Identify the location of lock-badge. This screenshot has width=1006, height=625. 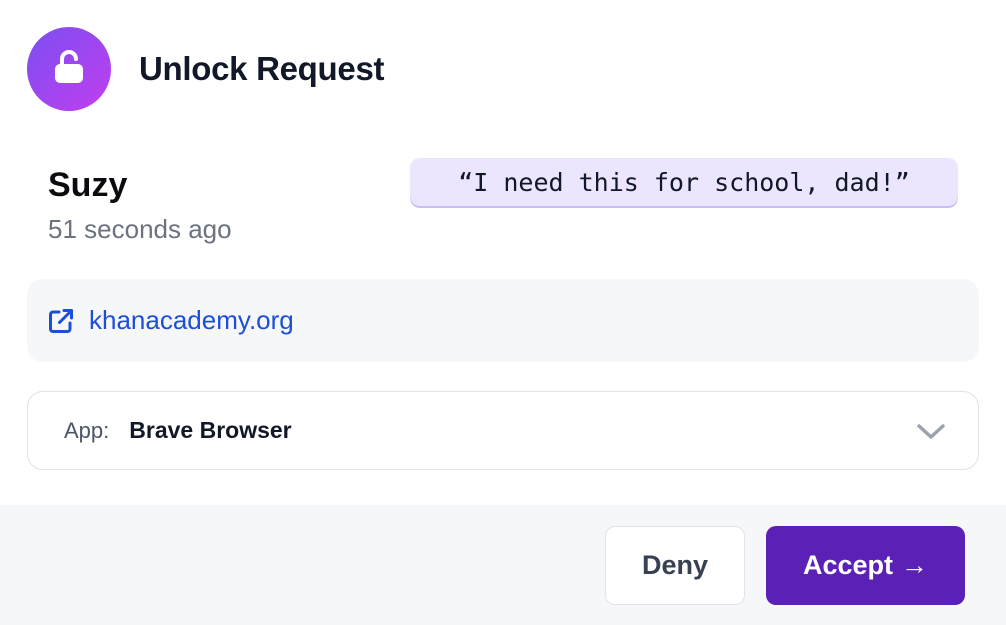
(69, 69).